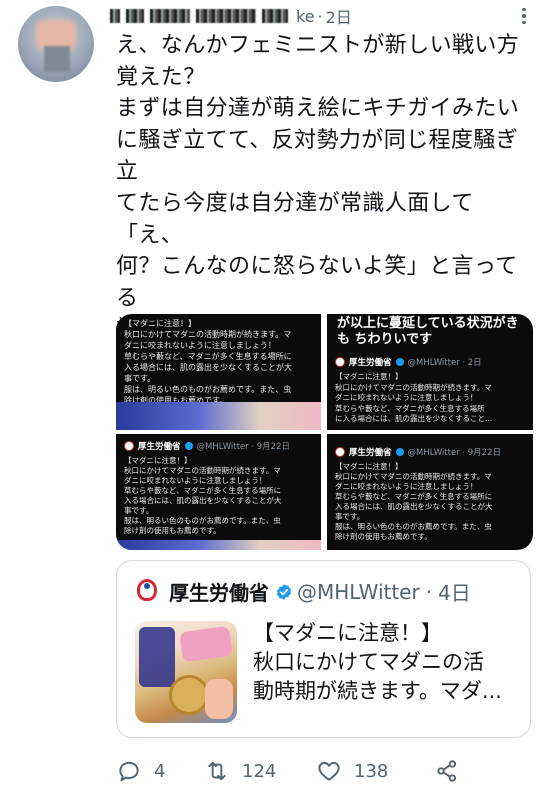 The width and height of the screenshot is (550, 801). What do you see at coordinates (430, 446) in the screenshot?
I see `media-4-header: 厚生労働省 @MHLWitter · 9月22日` at bounding box center [430, 446].